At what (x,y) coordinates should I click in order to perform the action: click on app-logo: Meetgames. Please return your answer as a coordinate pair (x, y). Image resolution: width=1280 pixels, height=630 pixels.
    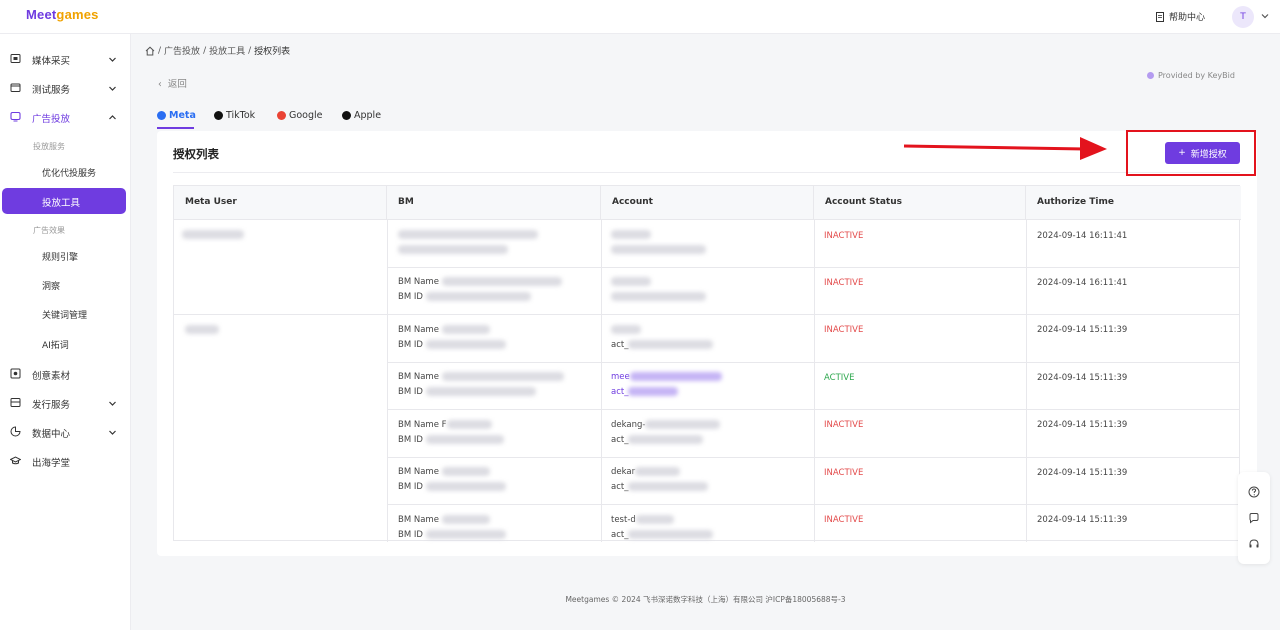
    Looking at the image, I should click on (62, 14).